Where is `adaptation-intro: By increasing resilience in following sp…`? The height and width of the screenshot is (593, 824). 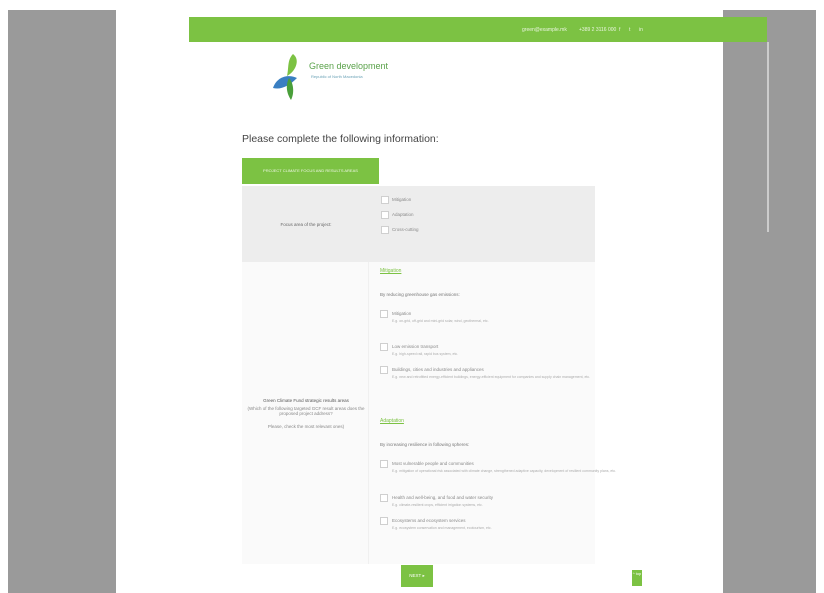 adaptation-intro: By increasing resilience in following sp… is located at coordinates (425, 444).